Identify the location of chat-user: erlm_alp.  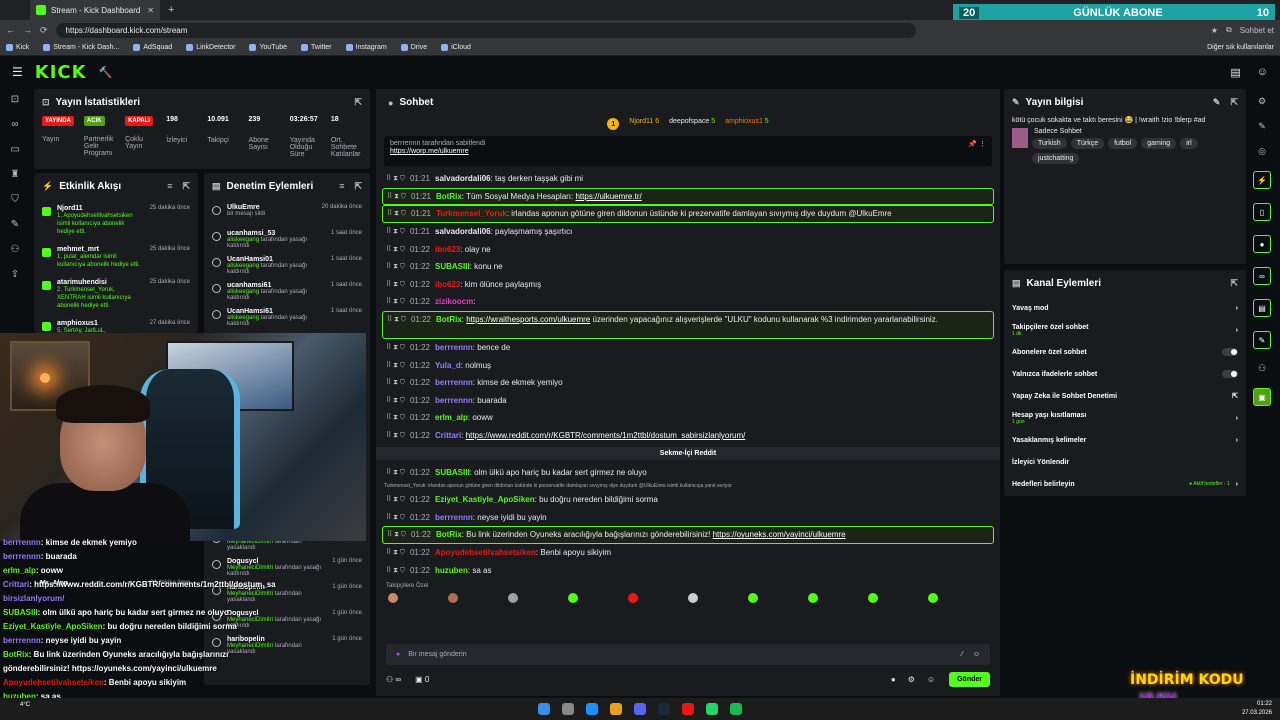
(451, 417).